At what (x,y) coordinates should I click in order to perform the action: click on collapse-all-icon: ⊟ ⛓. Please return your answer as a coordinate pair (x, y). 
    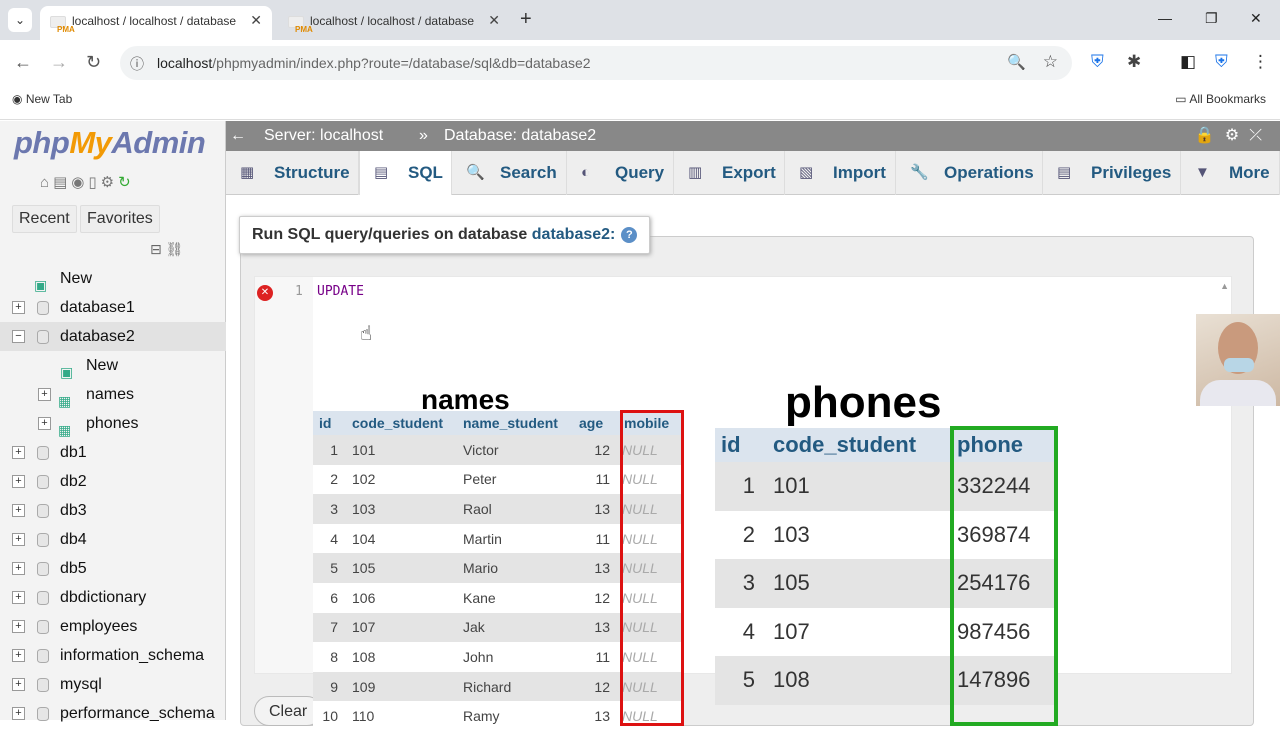
    Looking at the image, I should click on (166, 249).